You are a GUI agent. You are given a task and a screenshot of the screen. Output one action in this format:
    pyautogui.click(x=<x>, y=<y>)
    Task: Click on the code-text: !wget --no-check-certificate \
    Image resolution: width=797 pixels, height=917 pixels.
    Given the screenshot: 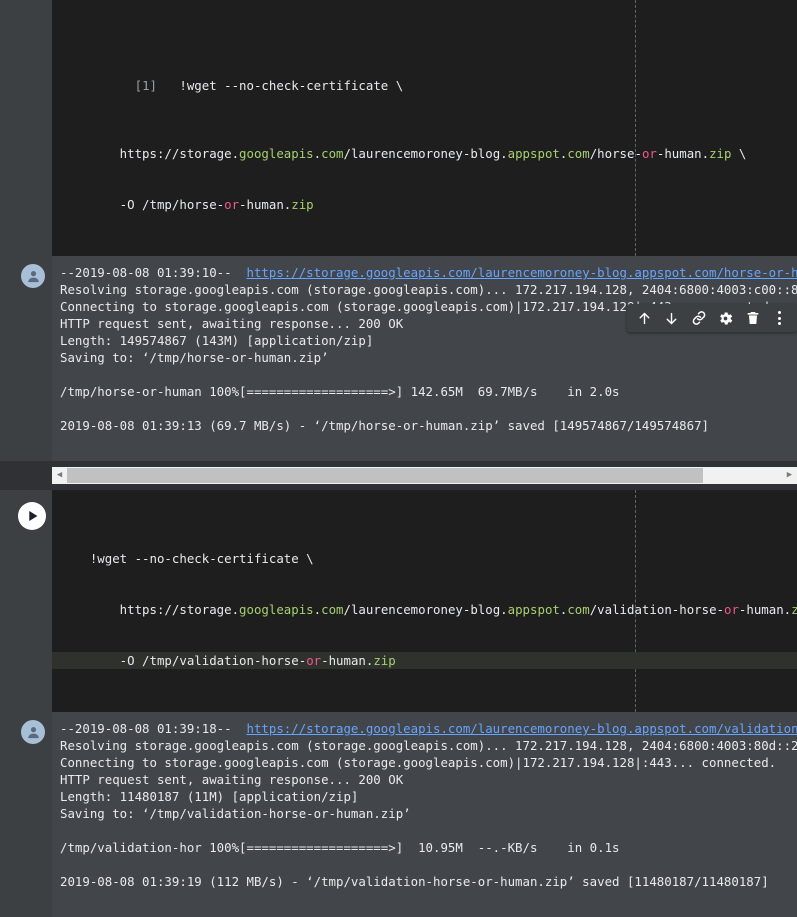 What is the action you would take?
    pyautogui.click(x=280, y=85)
    